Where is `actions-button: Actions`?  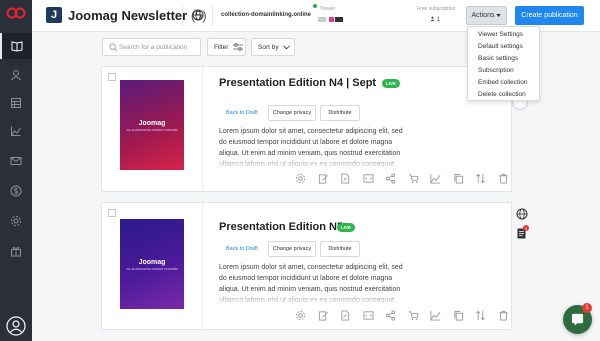 actions-button: Actions is located at coordinates (486, 15).